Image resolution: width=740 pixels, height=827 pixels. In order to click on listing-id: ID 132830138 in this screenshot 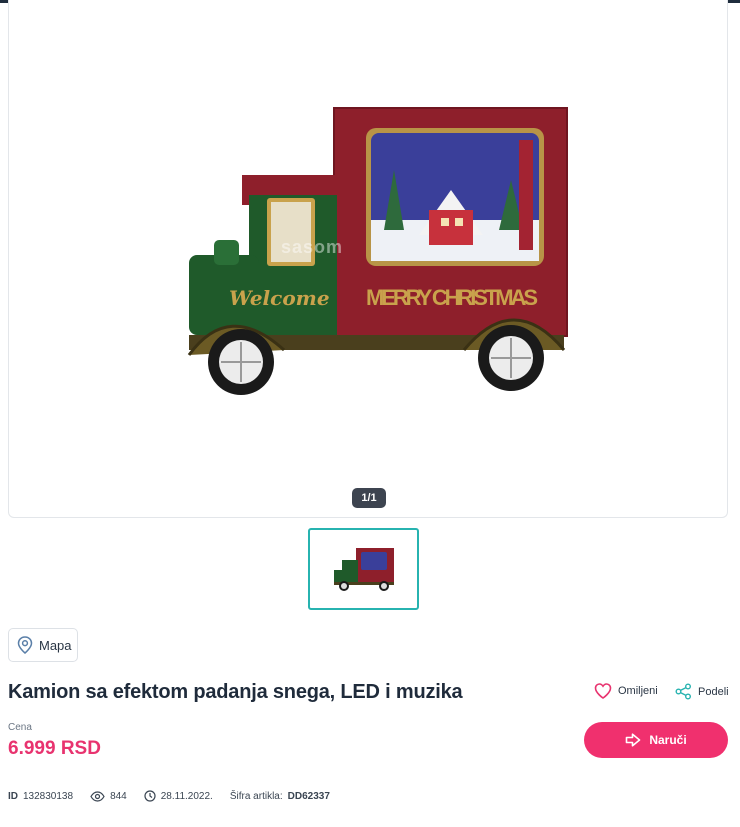, I will do `click(40, 796)`.